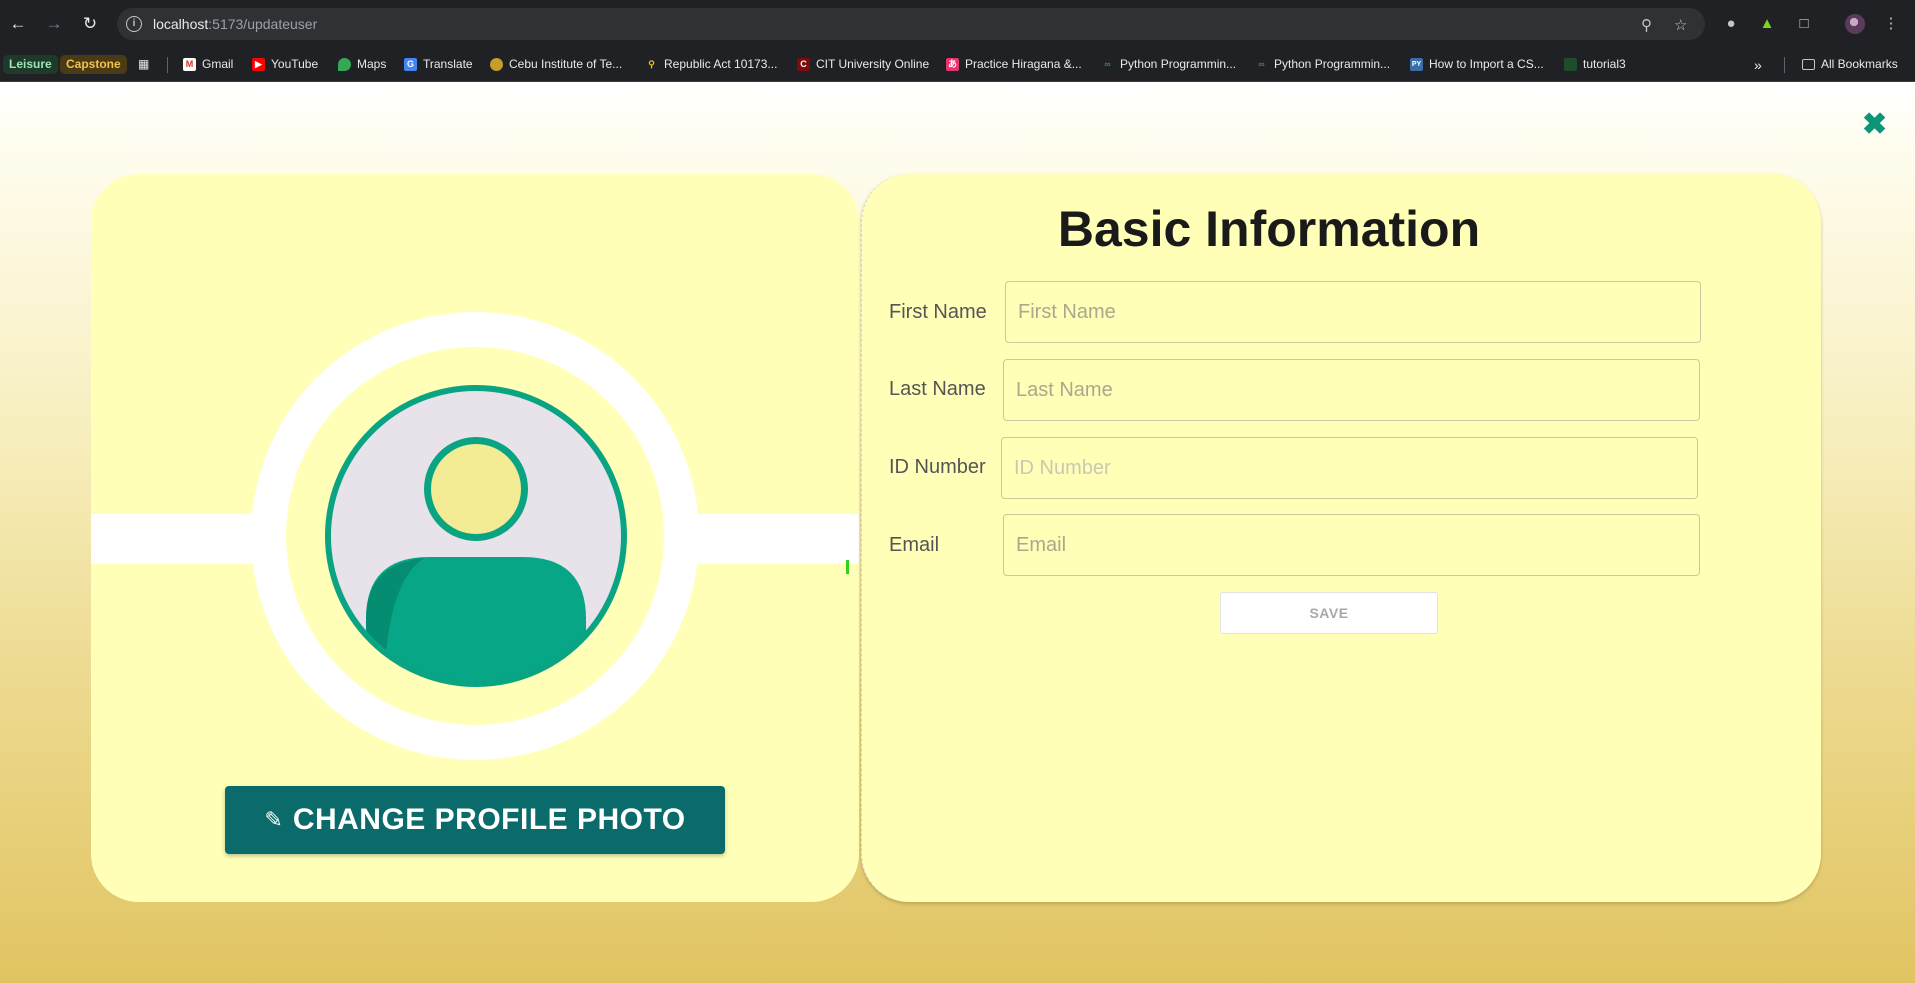  What do you see at coordinates (937, 467) in the screenshot?
I see `id-number-label: ID Number` at bounding box center [937, 467].